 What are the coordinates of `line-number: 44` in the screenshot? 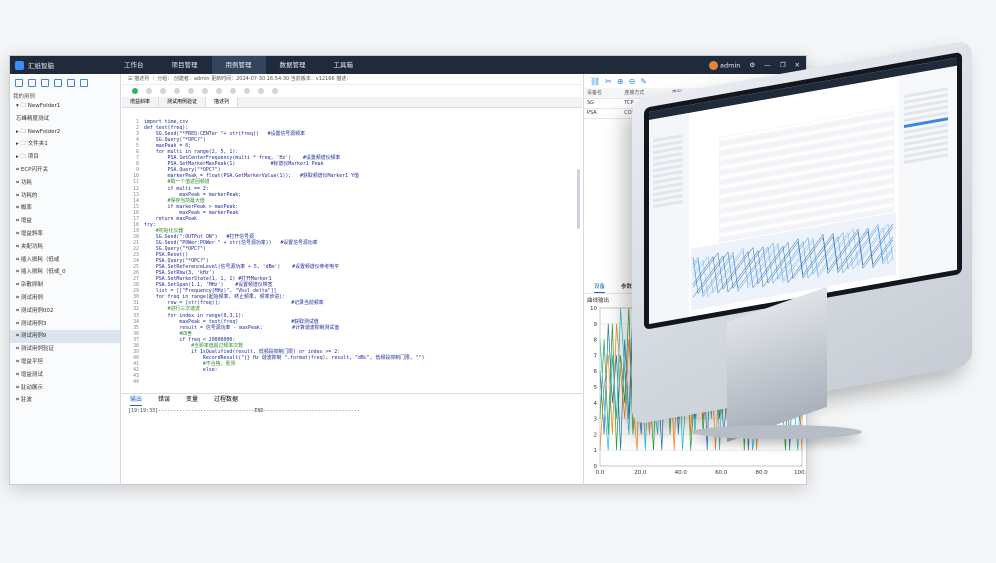 It's located at (136, 382).